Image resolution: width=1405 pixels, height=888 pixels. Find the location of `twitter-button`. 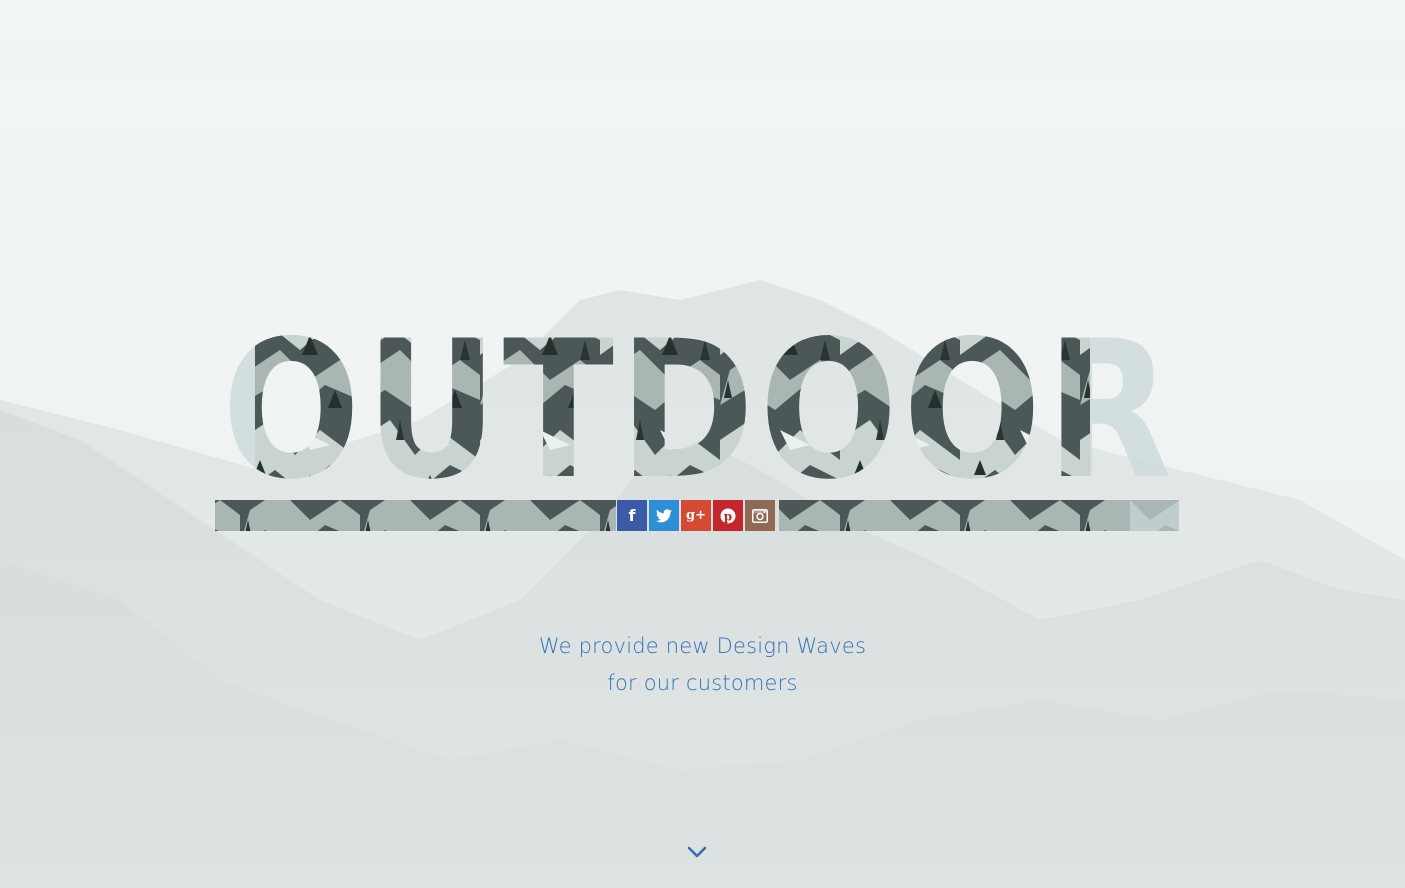

twitter-button is located at coordinates (664, 515).